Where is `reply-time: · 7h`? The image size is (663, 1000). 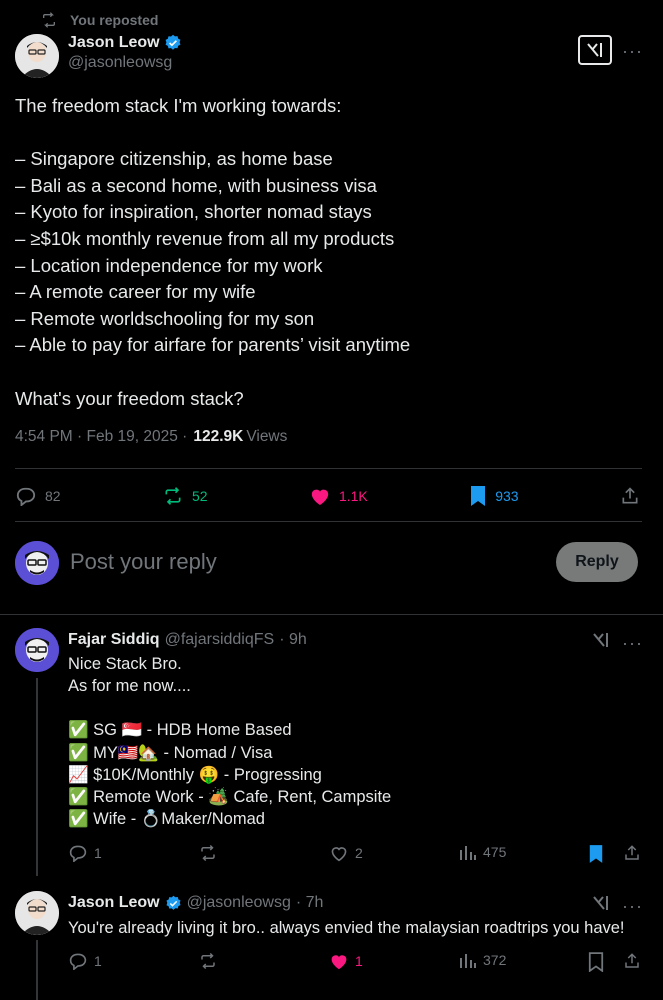 reply-time: · 7h is located at coordinates (310, 903).